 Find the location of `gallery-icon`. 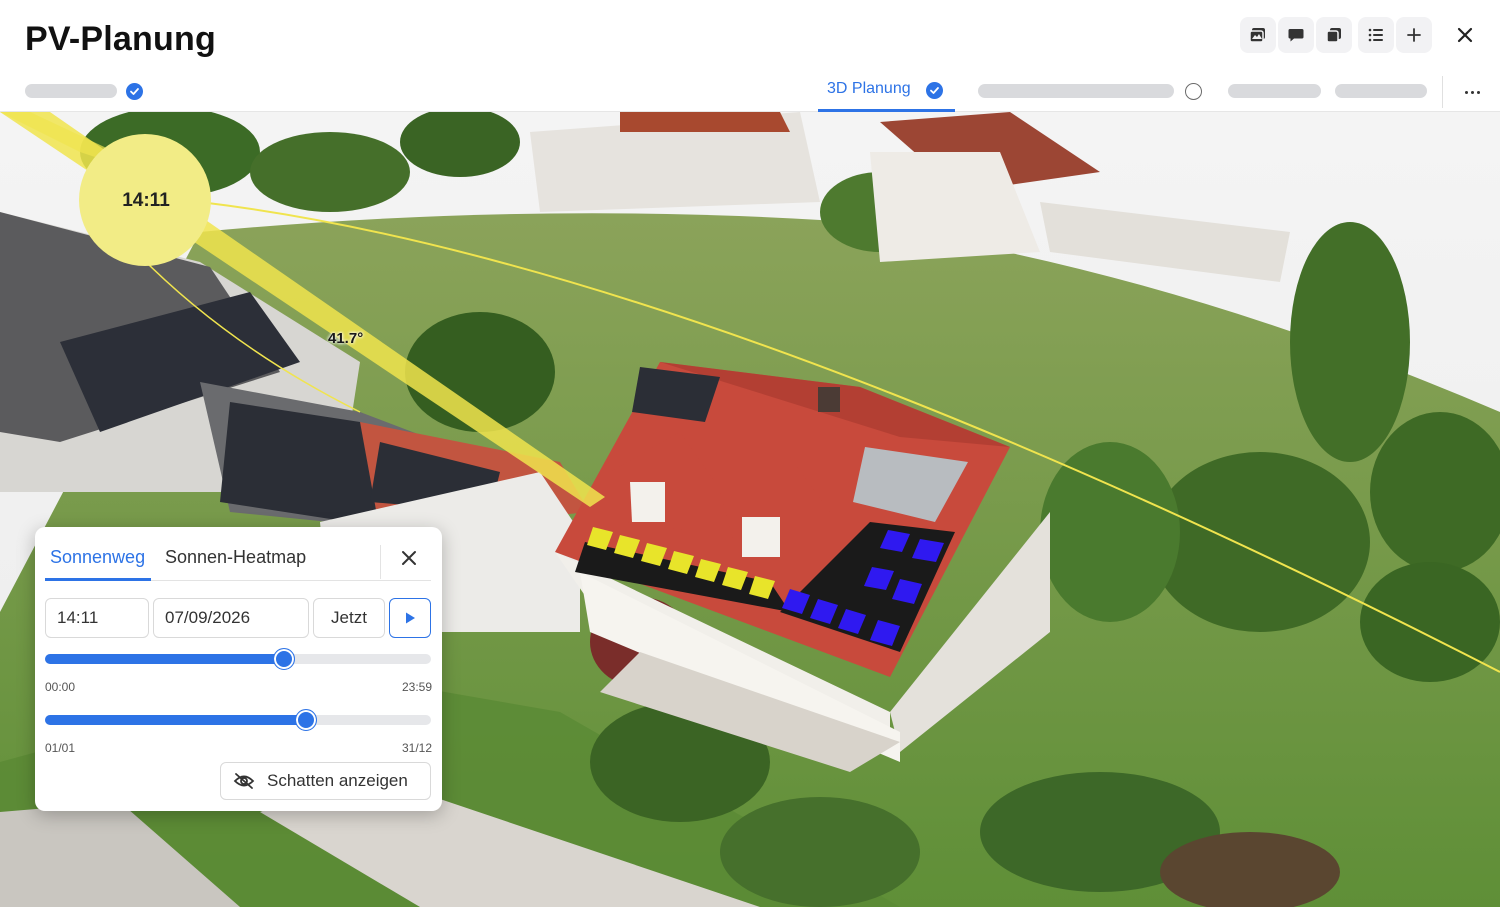

gallery-icon is located at coordinates (1257, 35).